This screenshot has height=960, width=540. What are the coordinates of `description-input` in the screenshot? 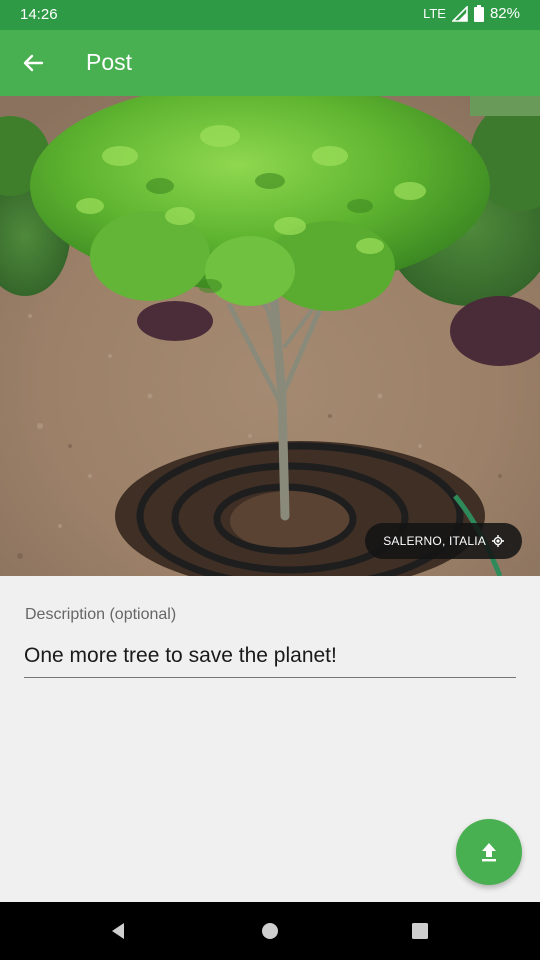 It's located at (270, 659).